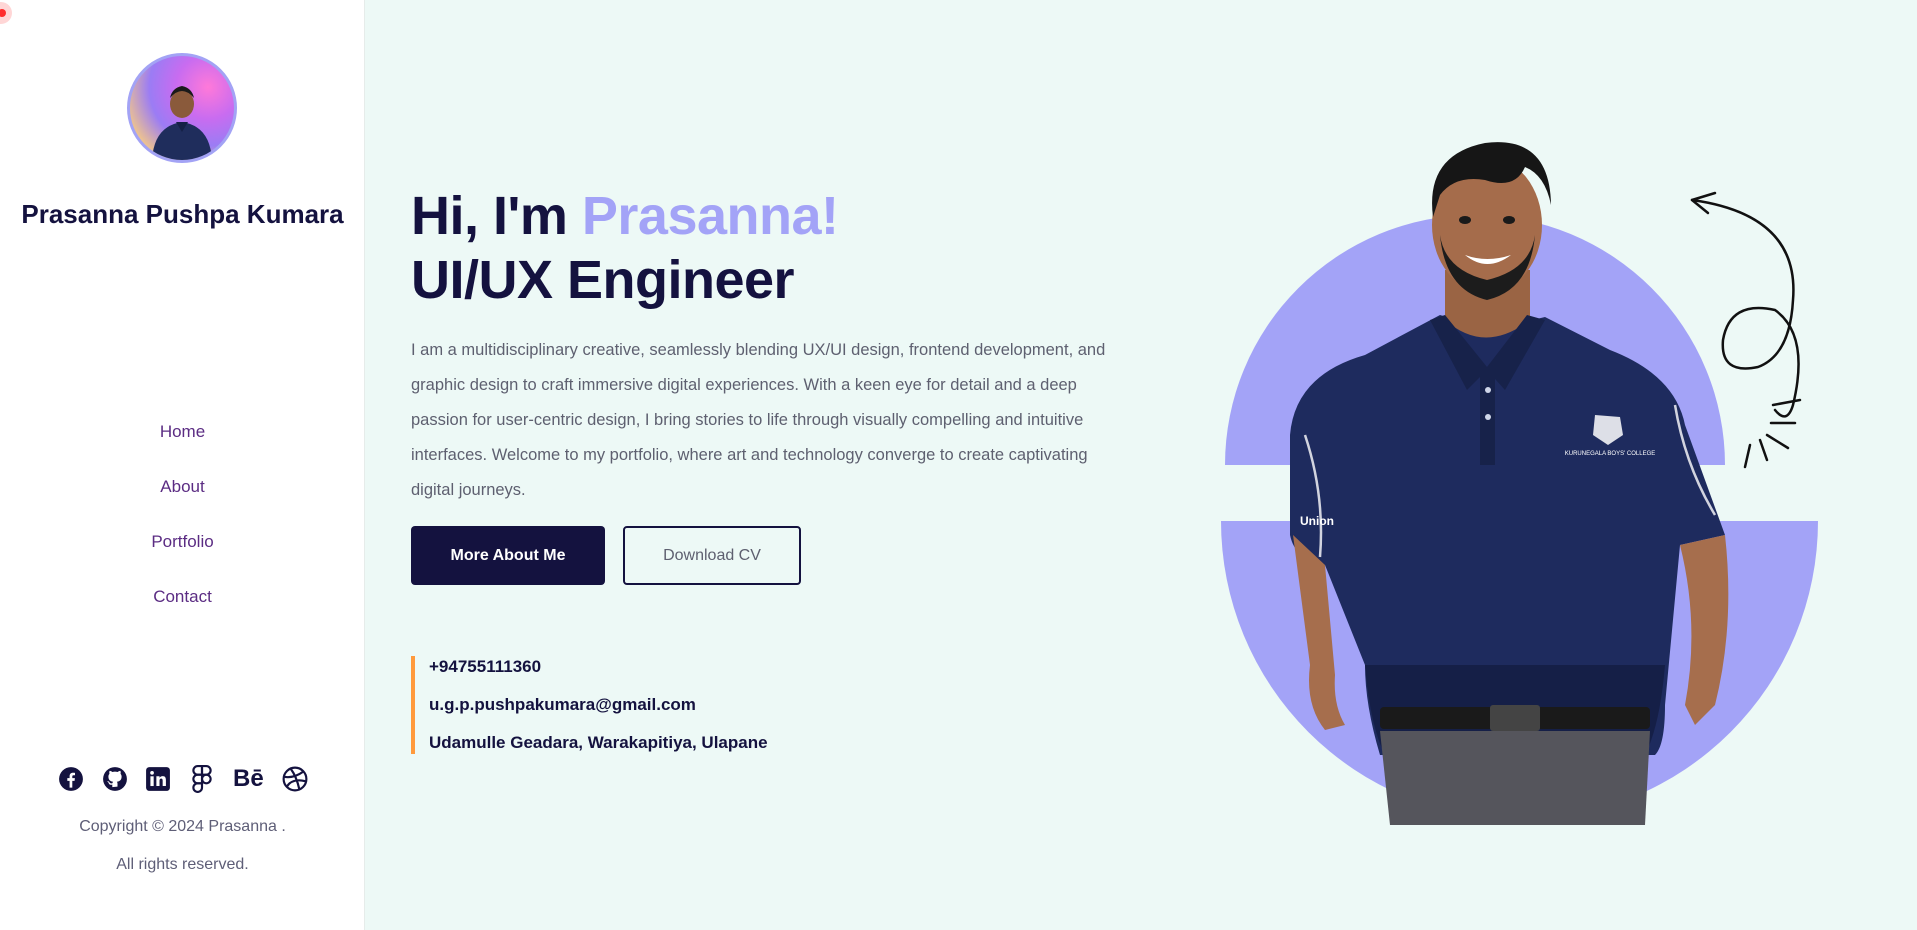 The image size is (1917, 930). I want to click on github-icon, so click(115, 779).